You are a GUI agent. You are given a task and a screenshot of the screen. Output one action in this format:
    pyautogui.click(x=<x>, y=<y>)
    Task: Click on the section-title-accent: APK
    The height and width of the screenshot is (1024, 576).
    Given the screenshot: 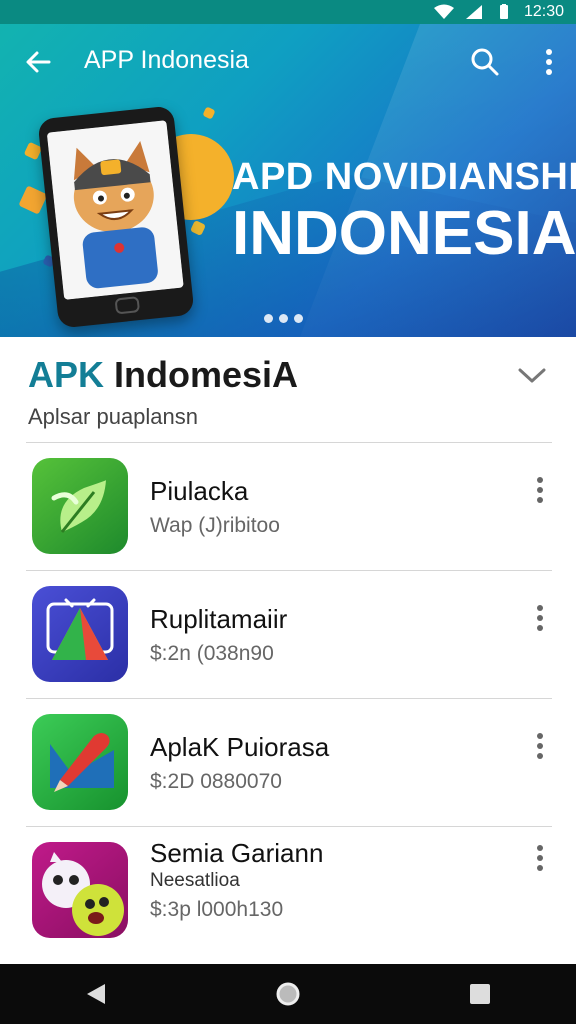 What is the action you would take?
    pyautogui.click(x=66, y=374)
    